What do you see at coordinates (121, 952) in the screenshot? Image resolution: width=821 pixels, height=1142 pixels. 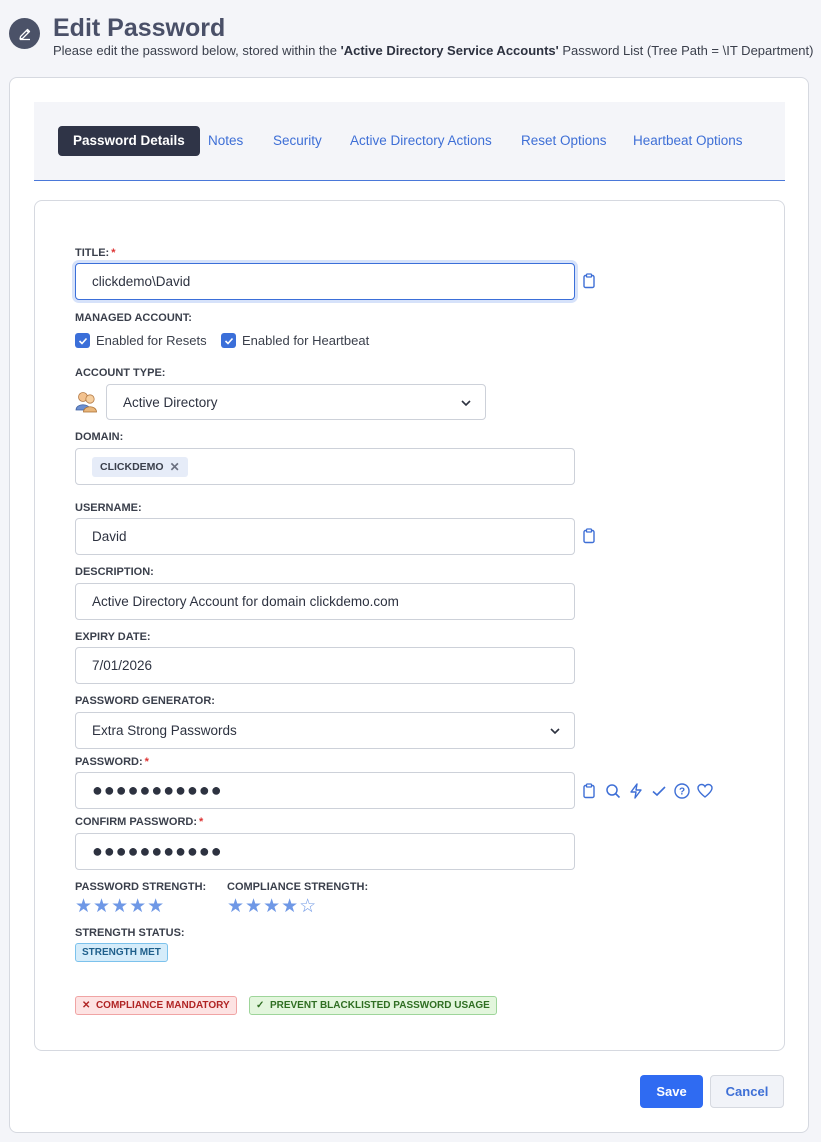 I see `strength-met-badge: STRENGTH MET` at bounding box center [121, 952].